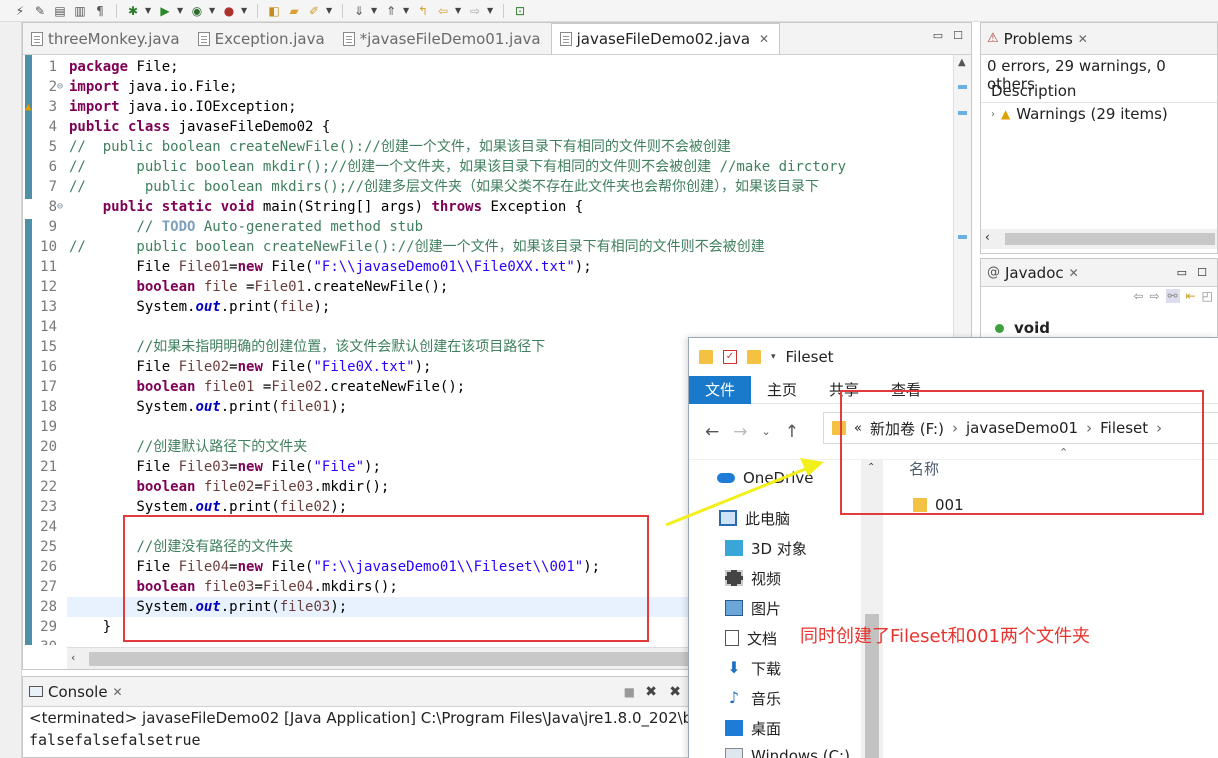 Image resolution: width=1218 pixels, height=758 pixels. What do you see at coordinates (754, 357) in the screenshot?
I see `new-folder-icon` at bounding box center [754, 357].